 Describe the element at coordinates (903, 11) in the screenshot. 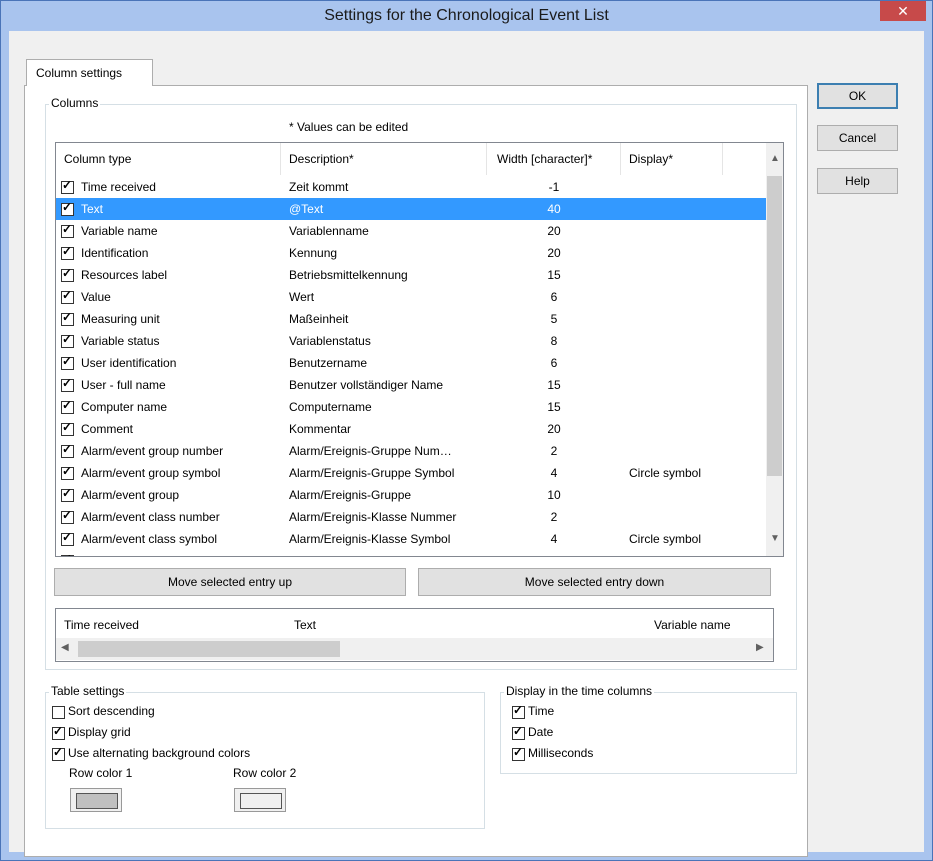

I see `close-button: ✕` at that location.